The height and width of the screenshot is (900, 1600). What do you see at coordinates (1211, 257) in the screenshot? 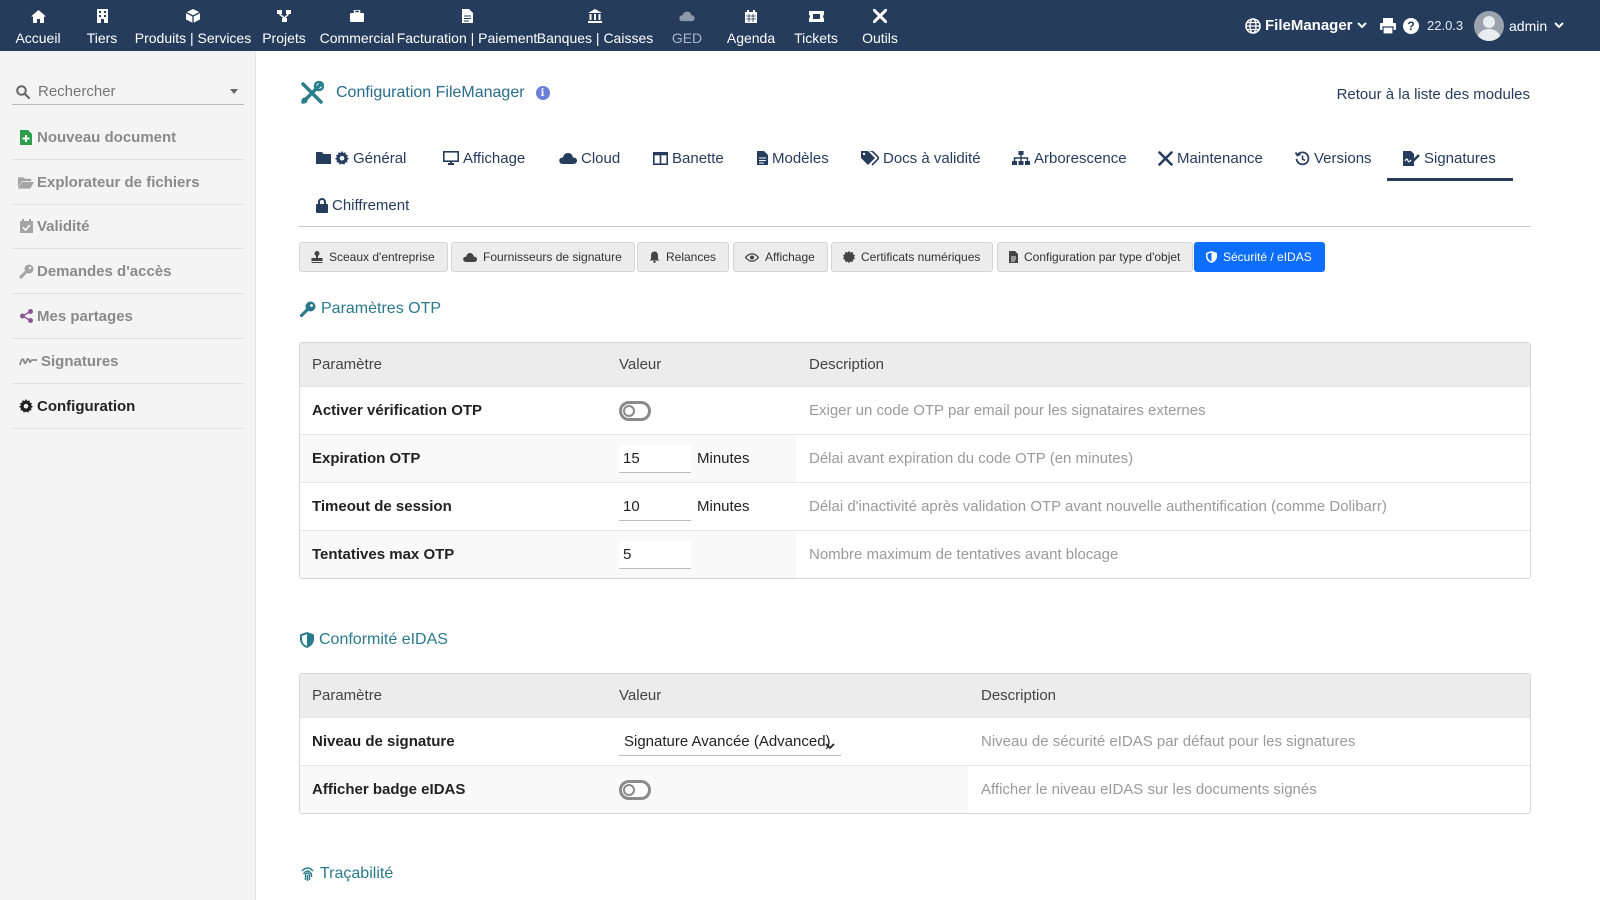
I see `shield-icon` at bounding box center [1211, 257].